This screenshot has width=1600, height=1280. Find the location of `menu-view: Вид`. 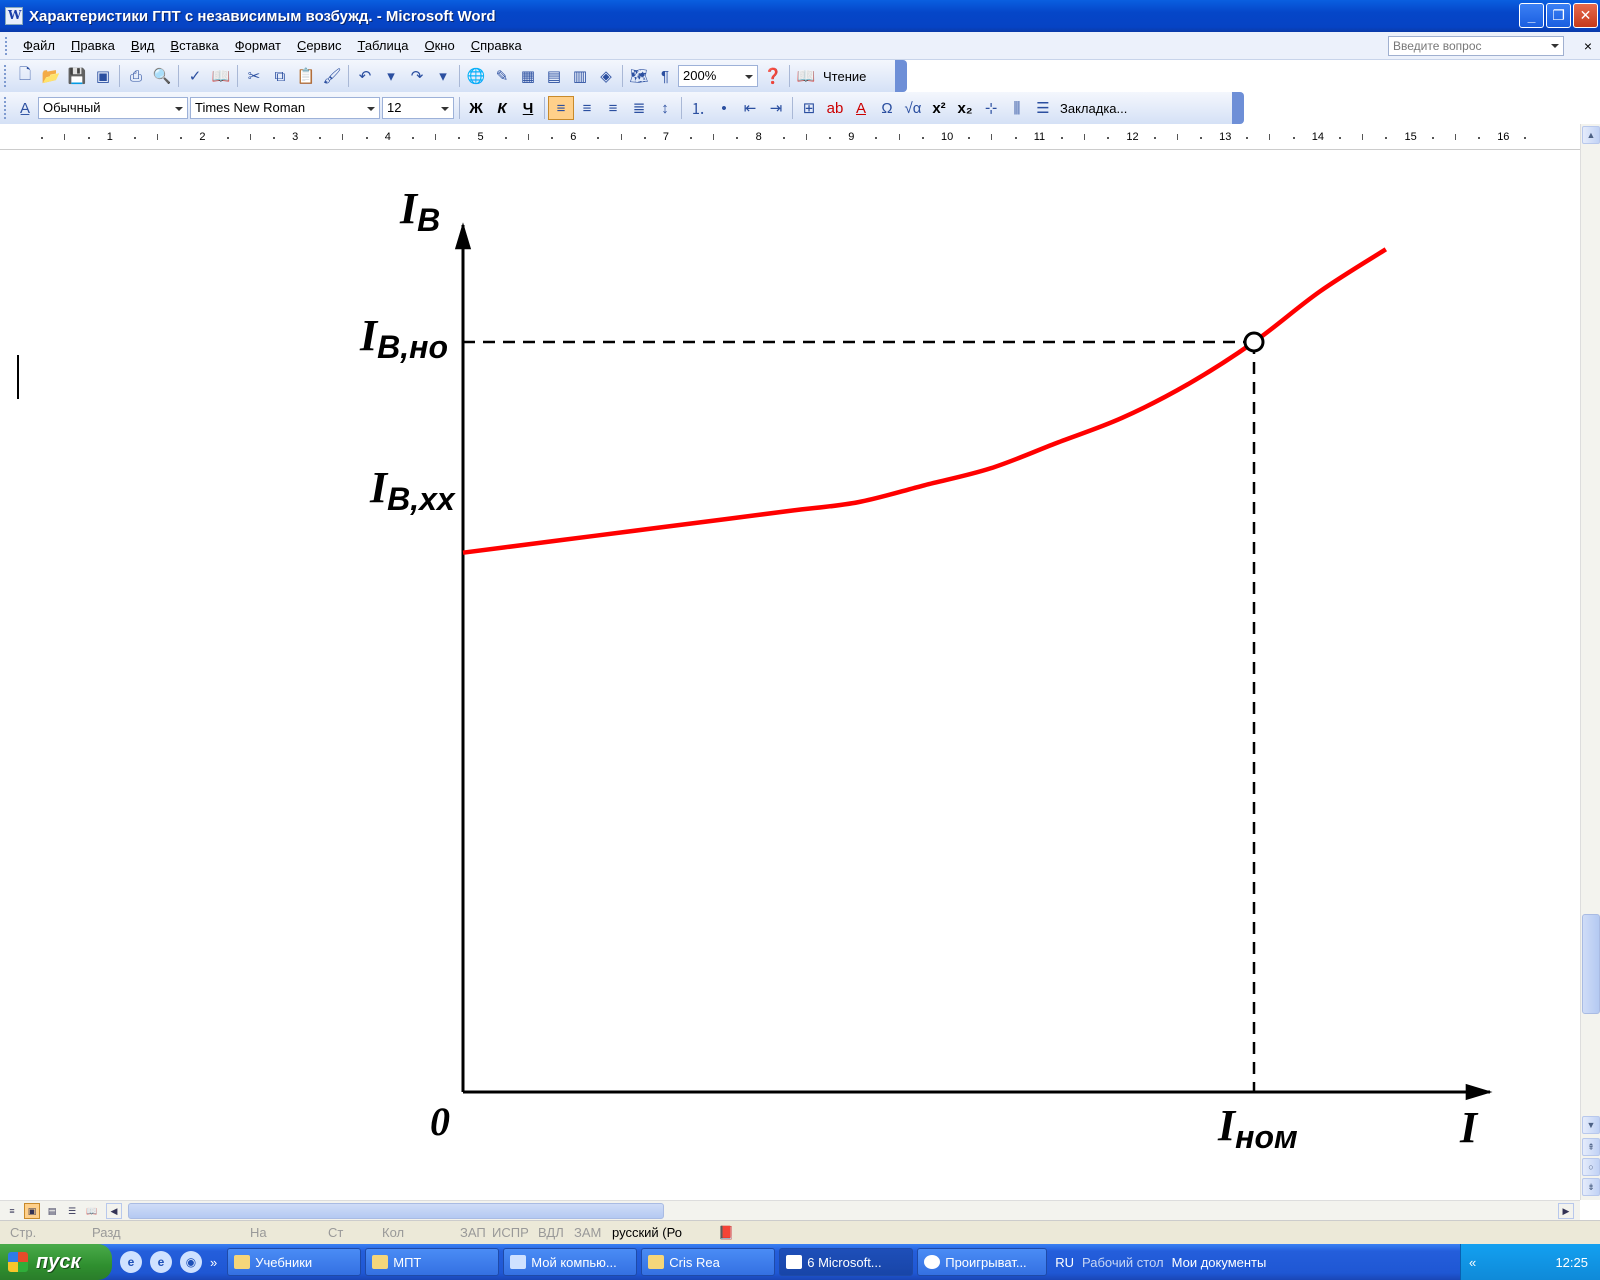

menu-view: Вид is located at coordinates (143, 45).